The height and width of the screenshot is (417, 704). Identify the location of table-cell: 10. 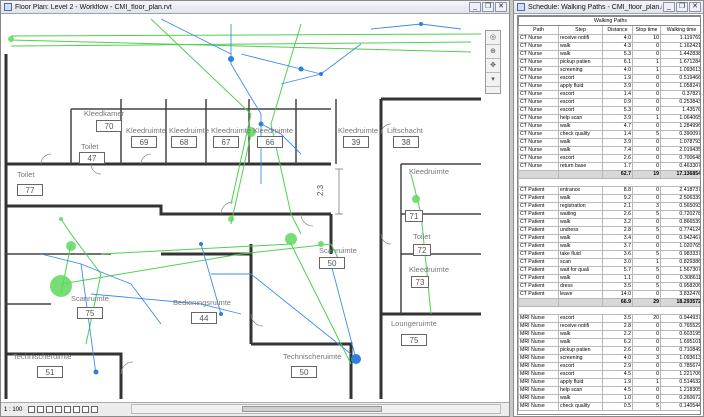
(646, 38).